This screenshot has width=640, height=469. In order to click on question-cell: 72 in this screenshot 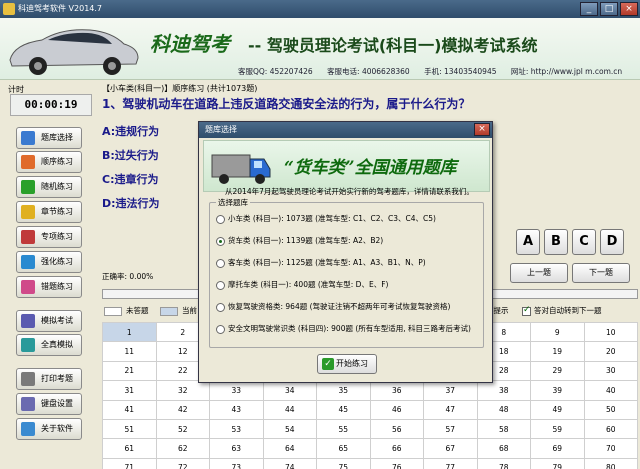, I will do `click(182, 463)`.